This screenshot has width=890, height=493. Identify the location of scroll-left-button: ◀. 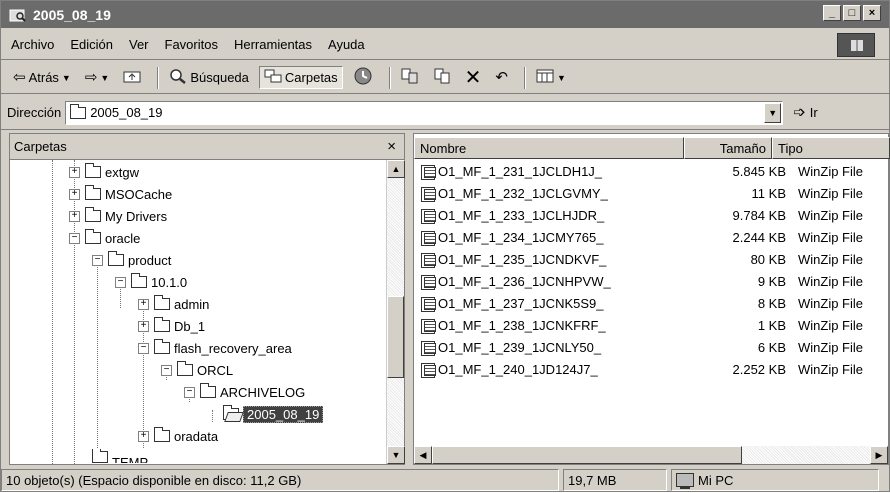
(423, 455).